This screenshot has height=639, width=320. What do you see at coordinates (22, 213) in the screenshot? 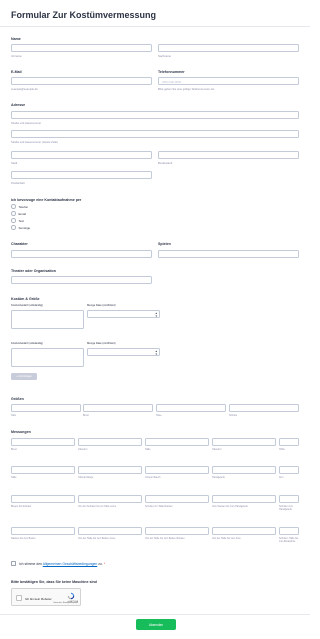
I see `radio-label: Email` at bounding box center [22, 213].